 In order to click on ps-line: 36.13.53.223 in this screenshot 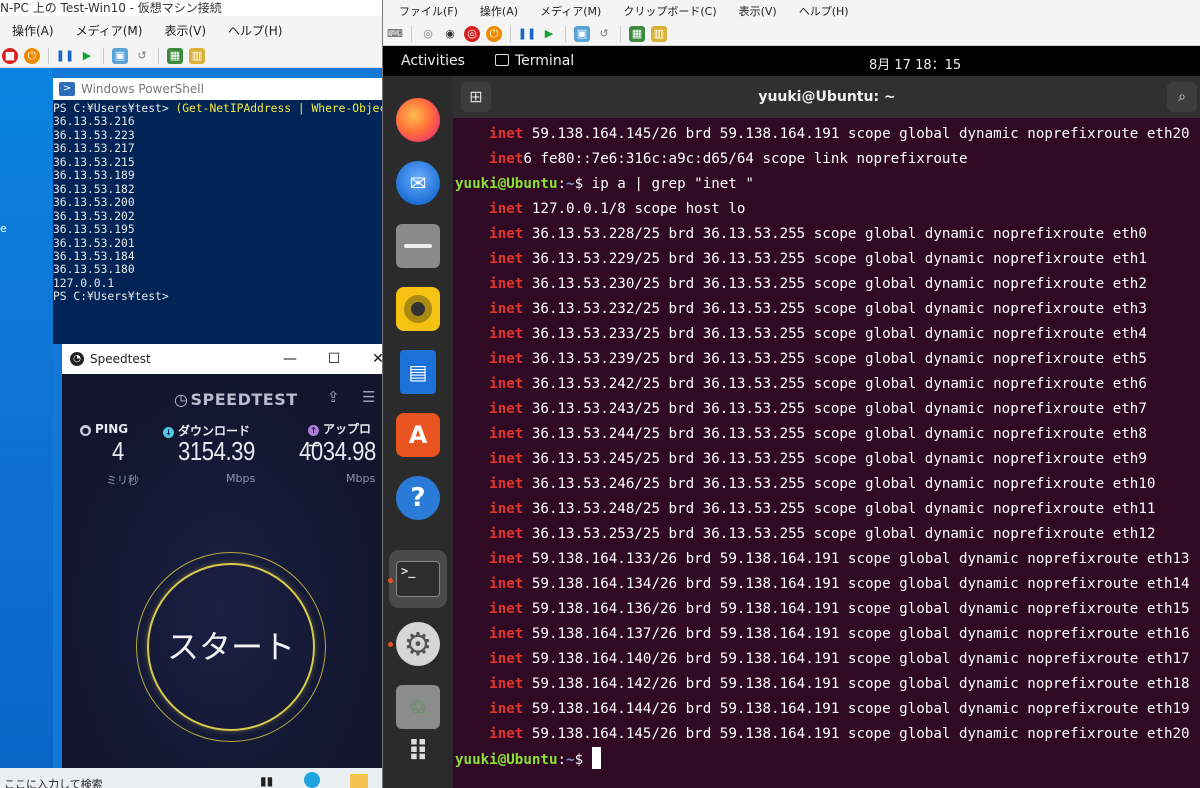, I will do `click(94, 135)`.